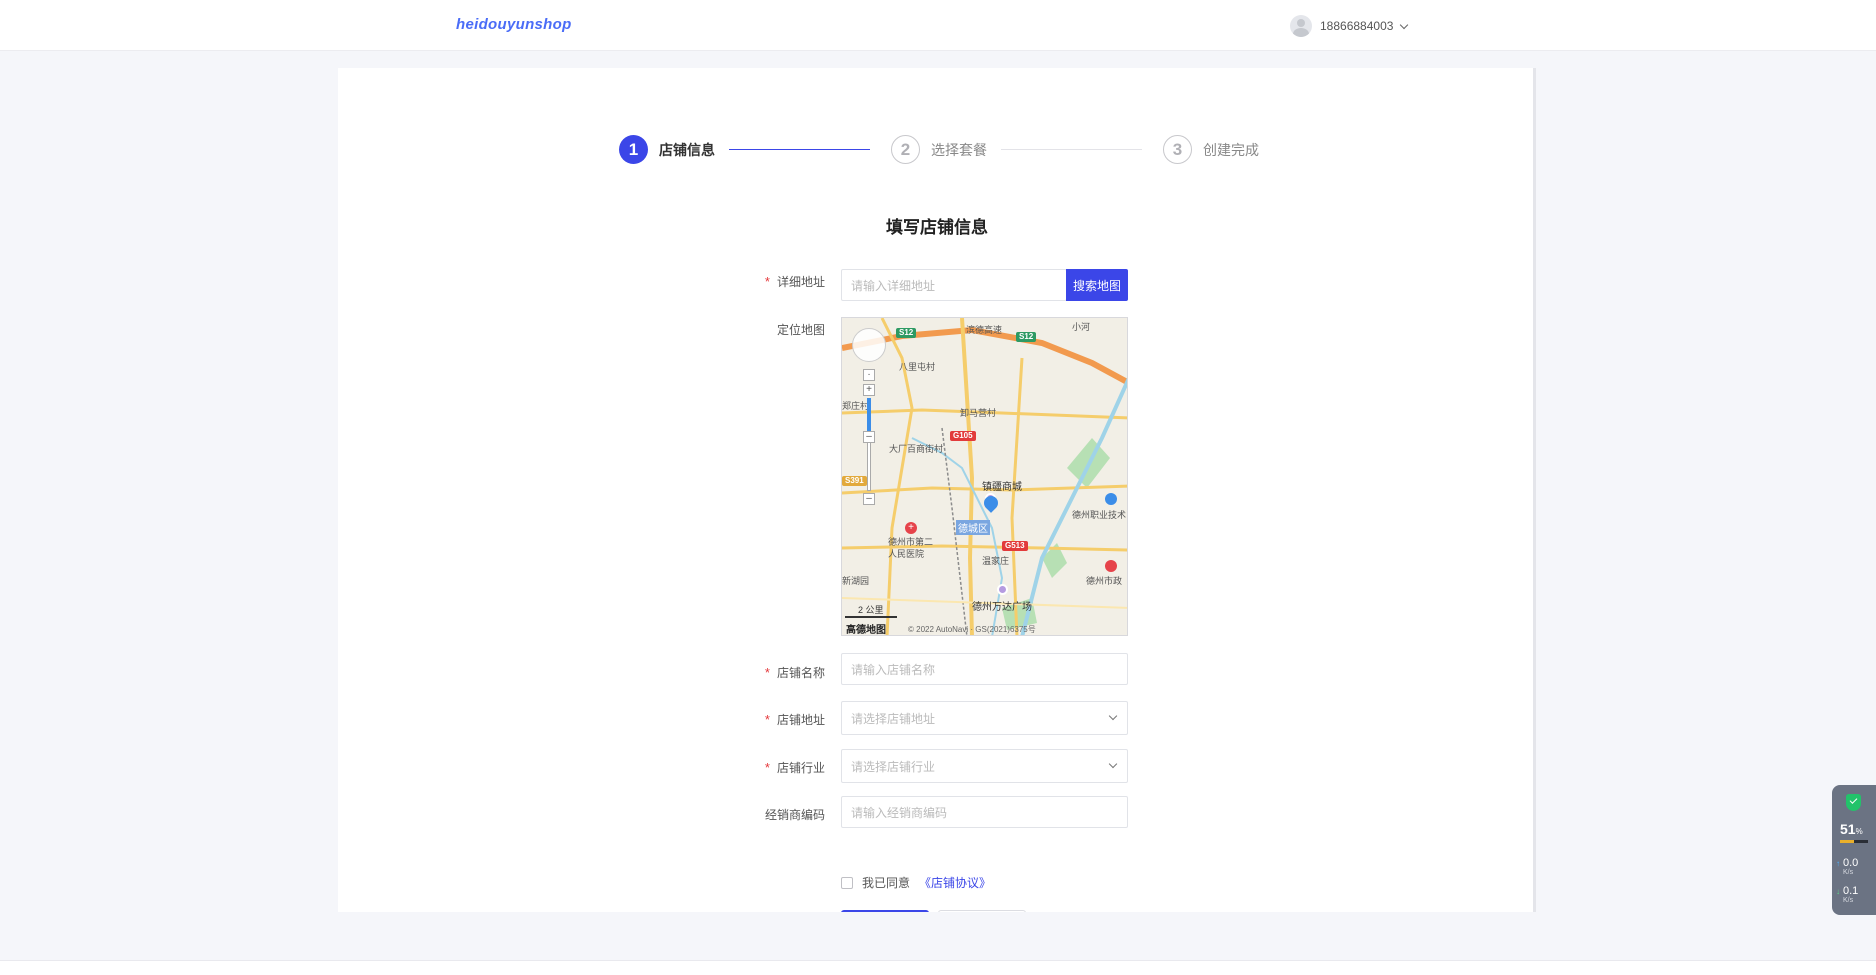 The width and height of the screenshot is (1876, 975). I want to click on map-label-wenjiazhuang: 温家庄, so click(996, 561).